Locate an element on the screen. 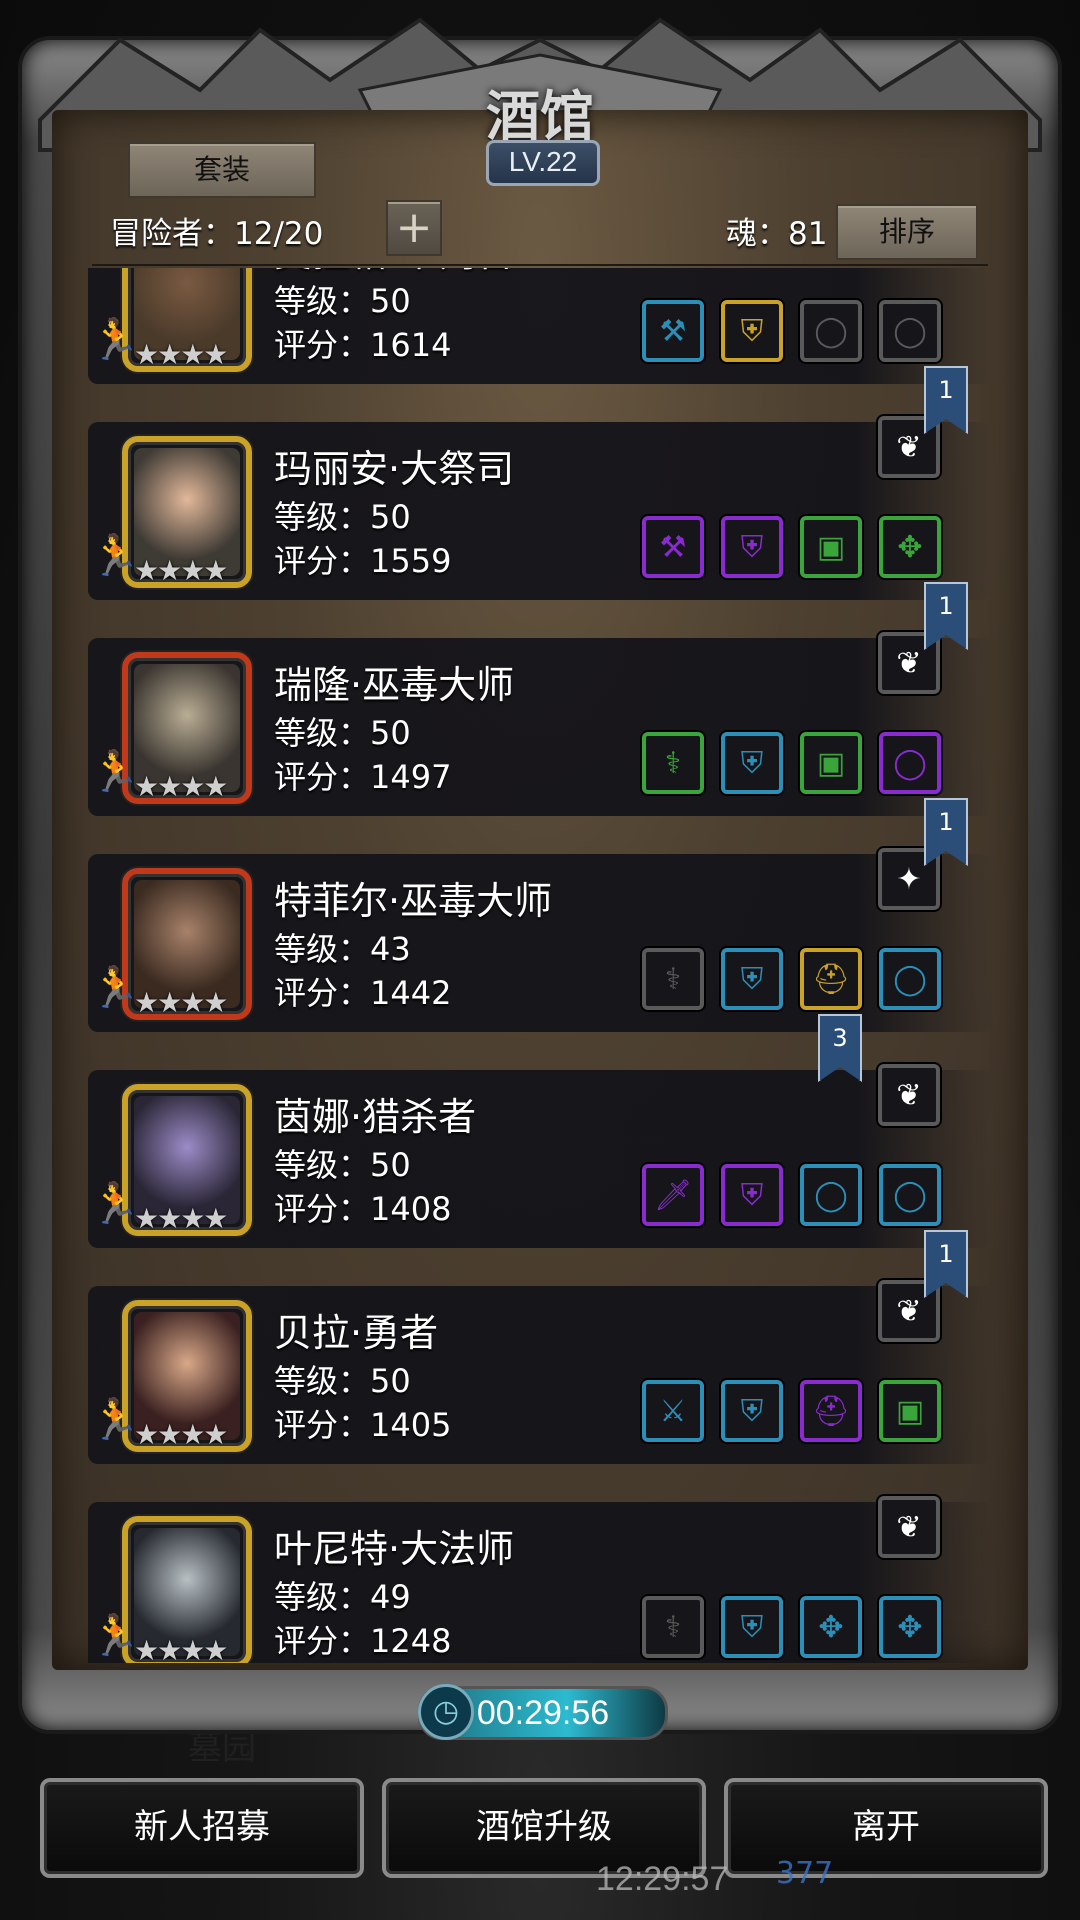 Image resolution: width=1080 pixels, height=1920 pixels. hero-name: 玛丽安·大祭司 is located at coordinates (394, 469).